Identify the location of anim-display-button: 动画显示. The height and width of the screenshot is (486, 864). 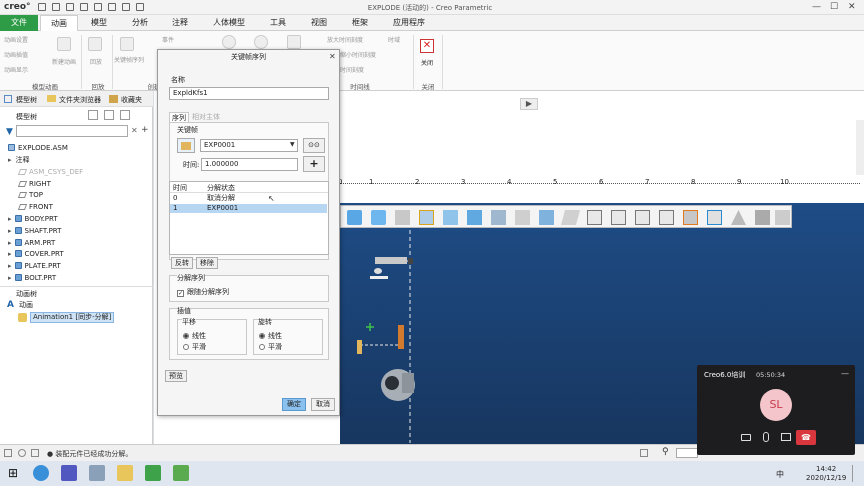
(16, 69).